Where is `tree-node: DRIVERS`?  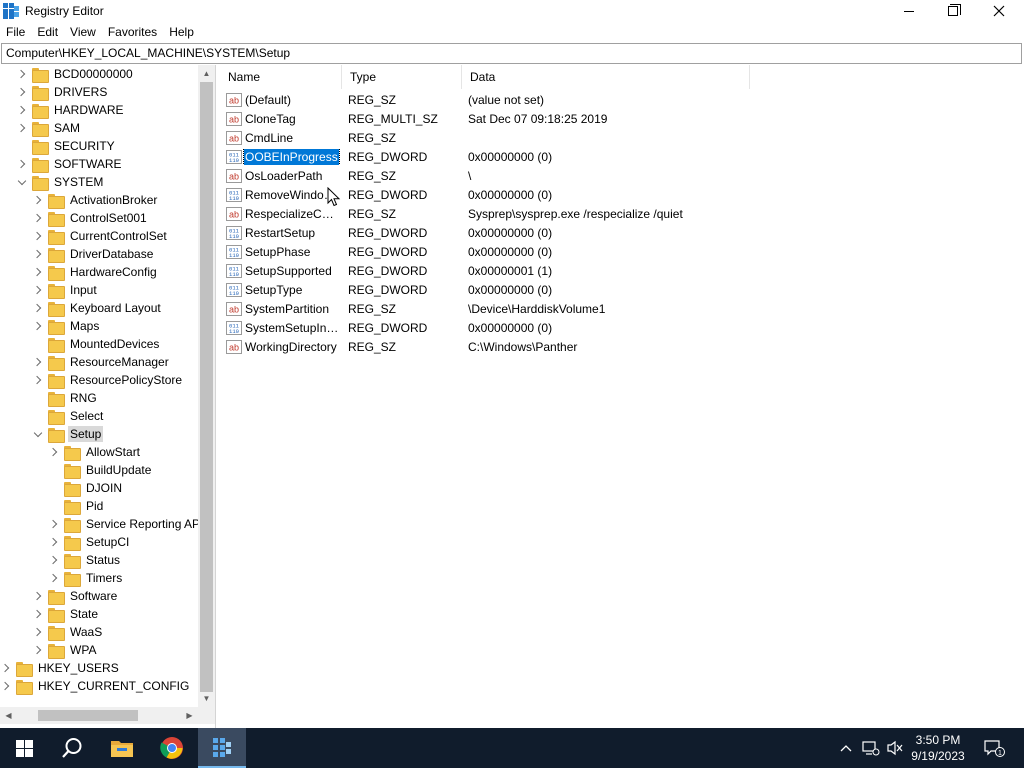 tree-node: DRIVERS is located at coordinates (62, 92).